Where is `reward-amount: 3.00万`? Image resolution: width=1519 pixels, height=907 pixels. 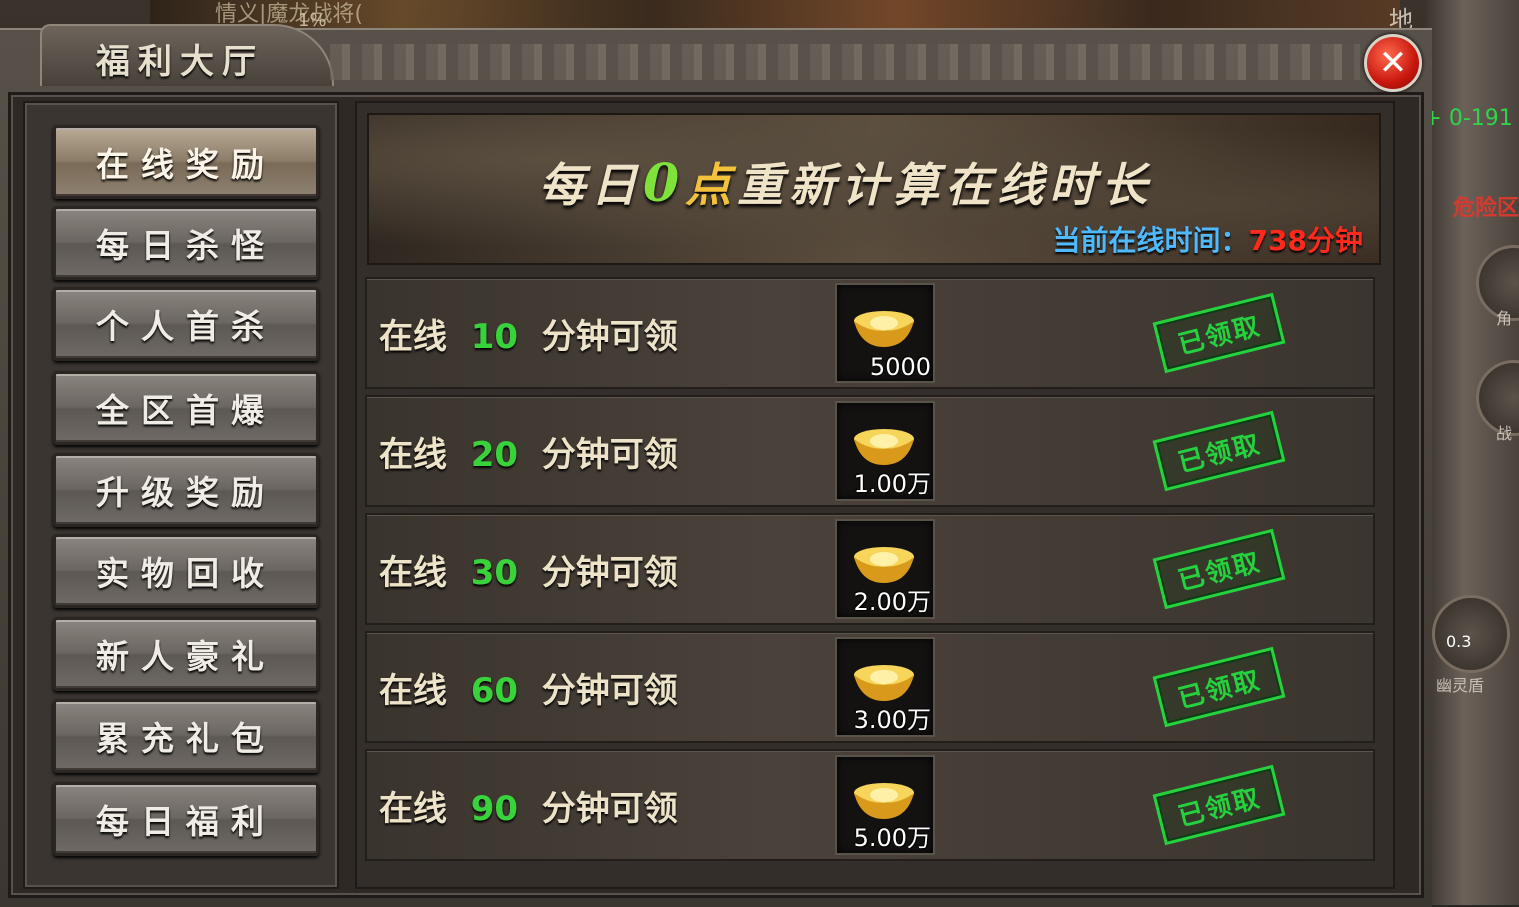 reward-amount: 3.00万 is located at coordinates (892, 720).